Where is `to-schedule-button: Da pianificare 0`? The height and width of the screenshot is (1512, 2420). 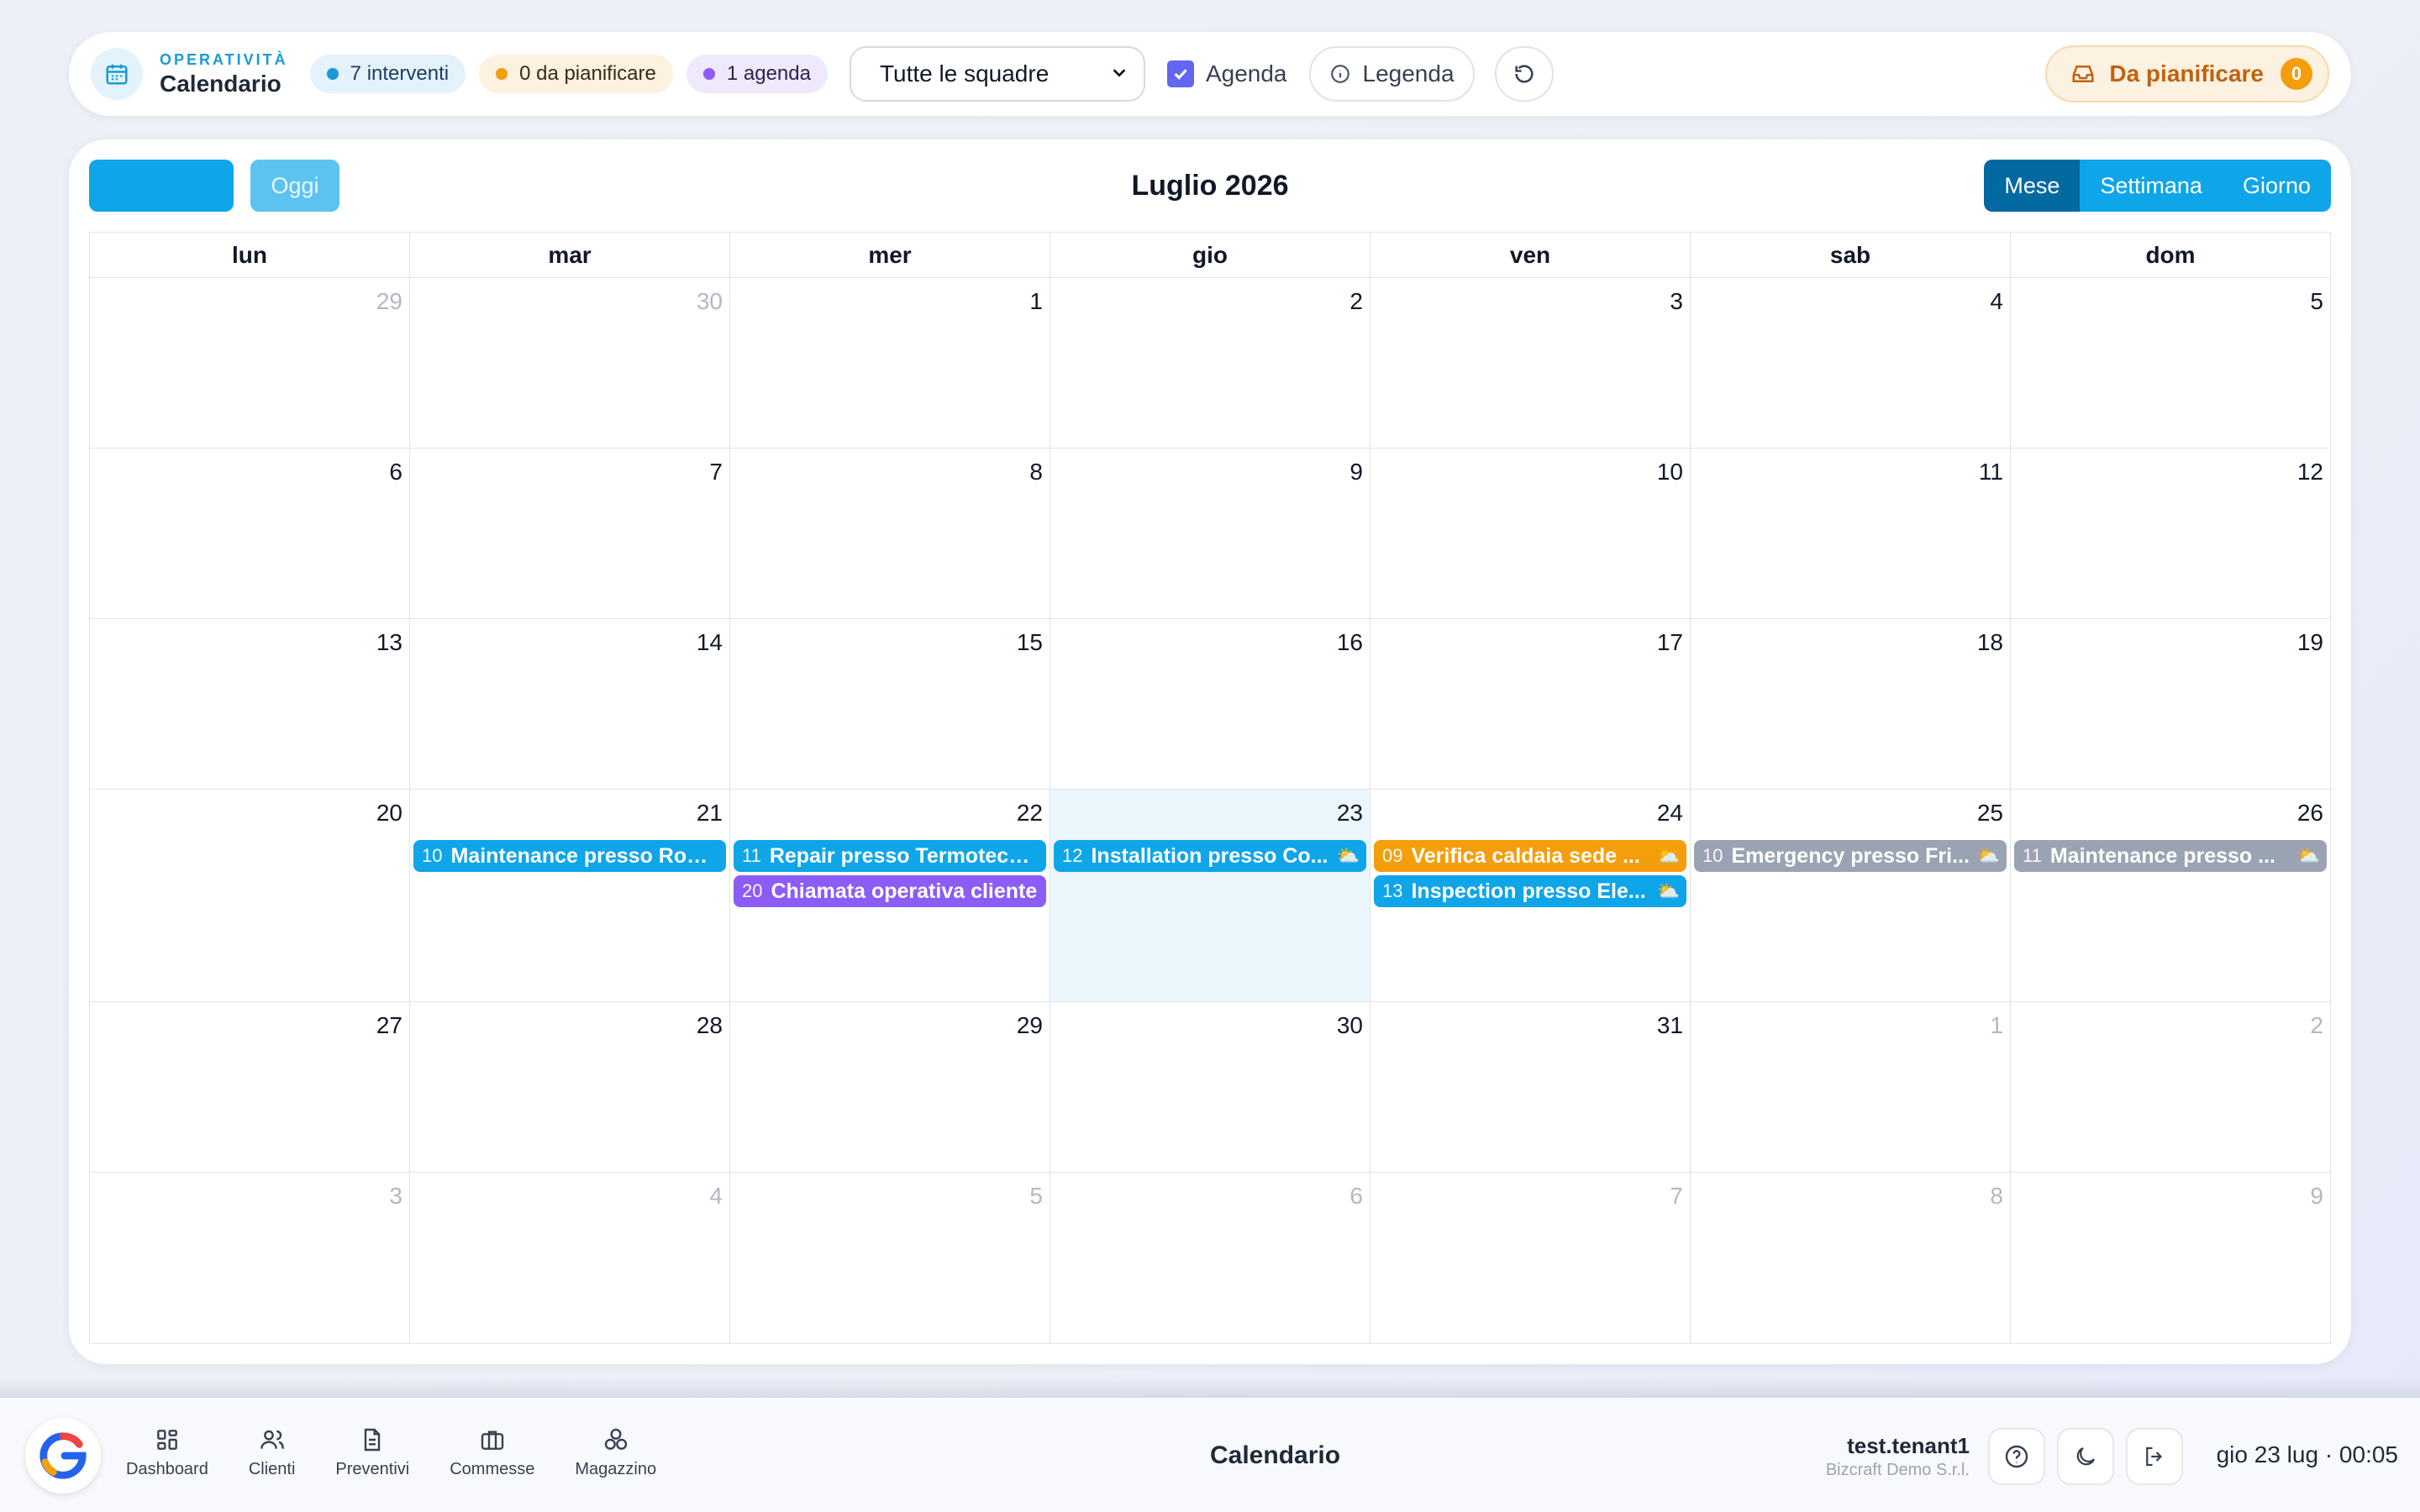
to-schedule-button: Da pianificare 0 is located at coordinates (2187, 73).